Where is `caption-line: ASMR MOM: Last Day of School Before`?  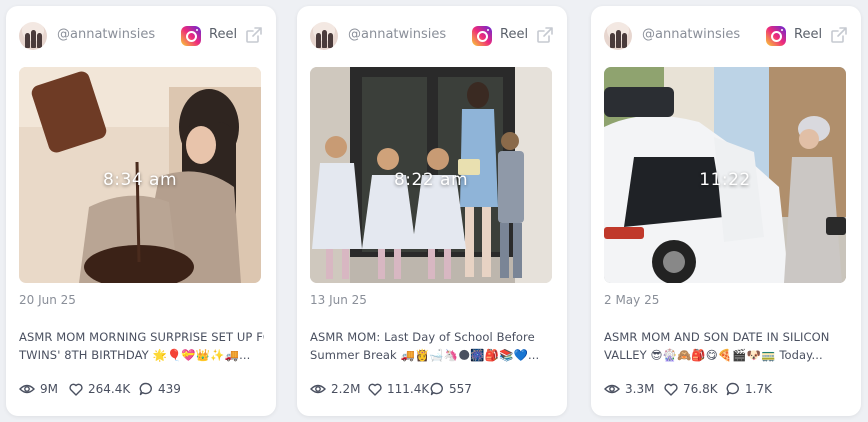
caption-line: ASMR MOM: Last Day of School Before is located at coordinates (422, 337).